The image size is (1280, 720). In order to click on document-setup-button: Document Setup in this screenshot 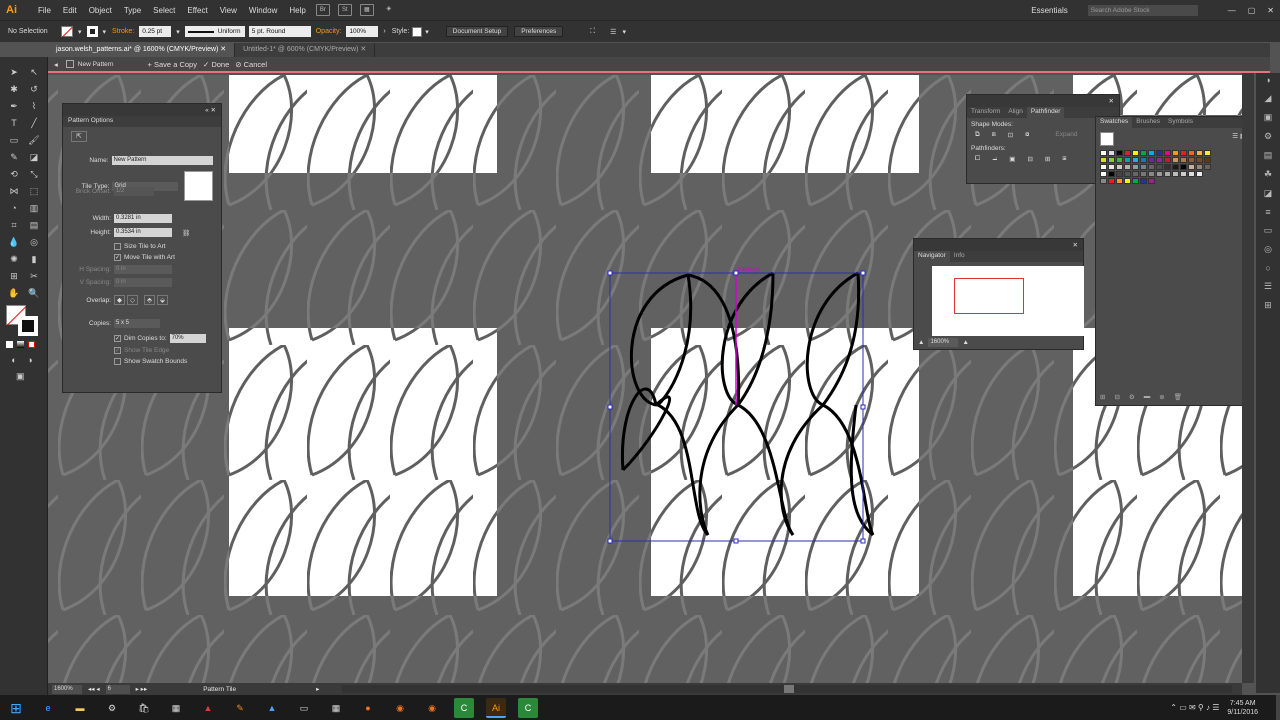, I will do `click(477, 31)`.